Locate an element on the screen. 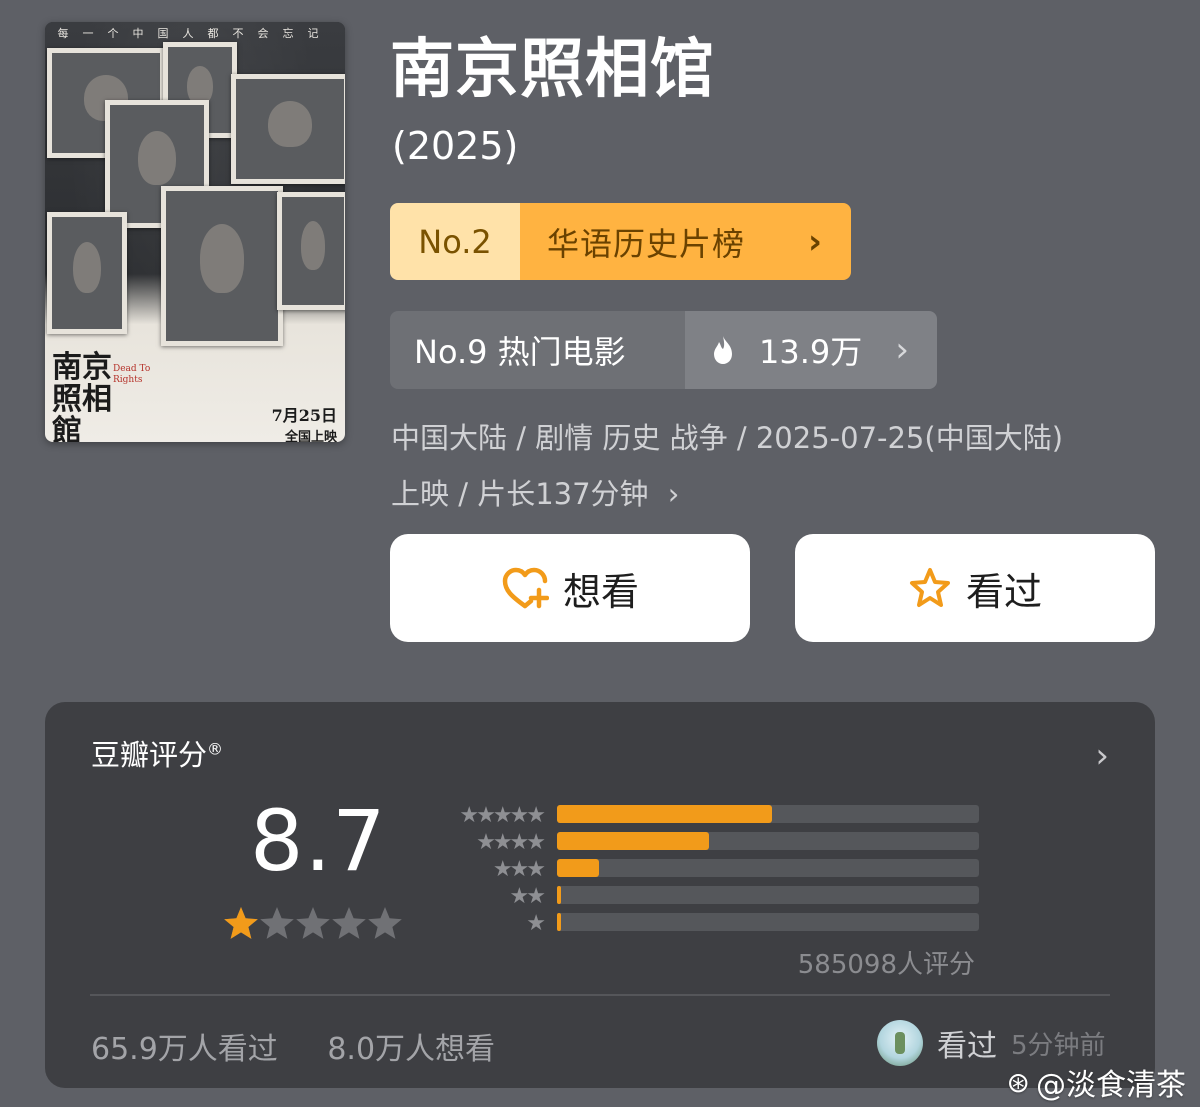 The height and width of the screenshot is (1107, 1200). want-to-watch-button: 想看 is located at coordinates (570, 588).